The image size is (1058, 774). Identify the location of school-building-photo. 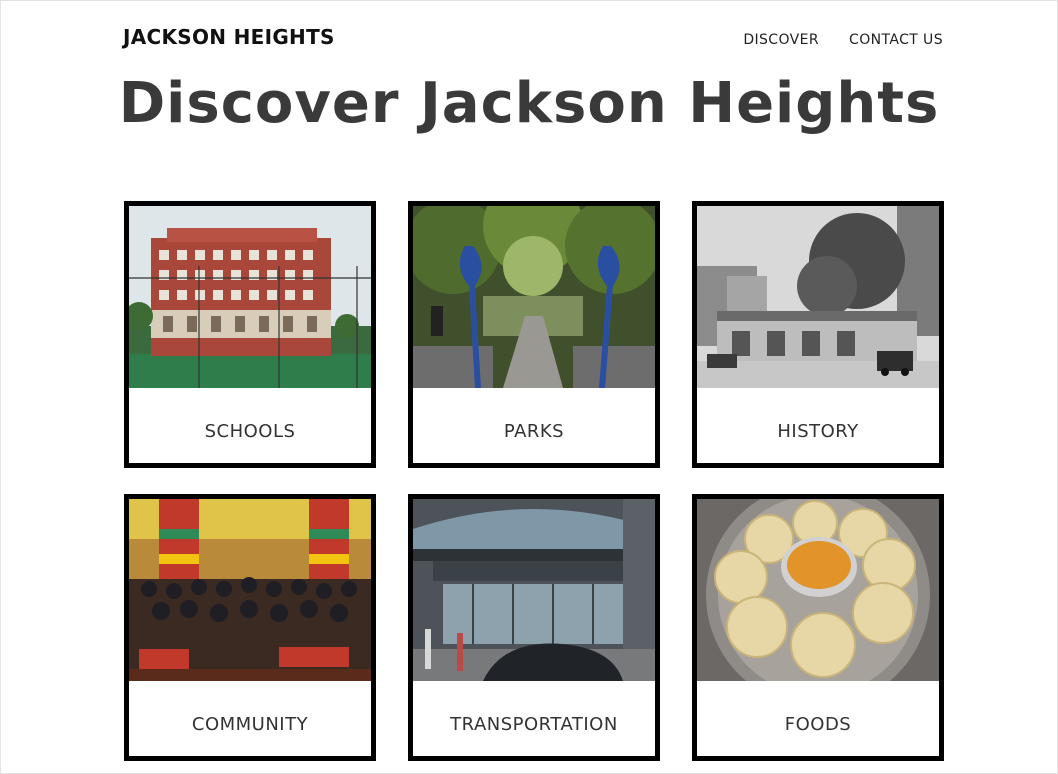
(250, 297).